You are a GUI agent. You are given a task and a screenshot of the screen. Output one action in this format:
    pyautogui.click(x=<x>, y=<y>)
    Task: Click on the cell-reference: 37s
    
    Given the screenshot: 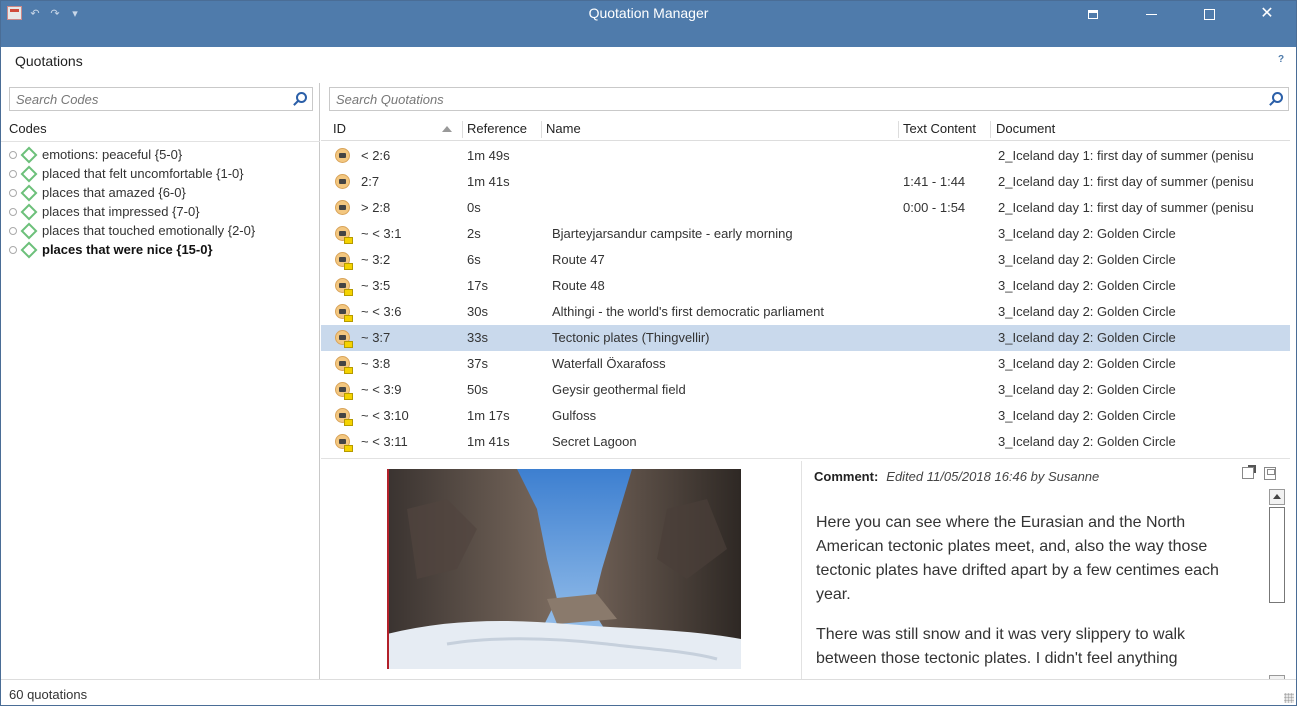 What is the action you would take?
    pyautogui.click(x=477, y=363)
    